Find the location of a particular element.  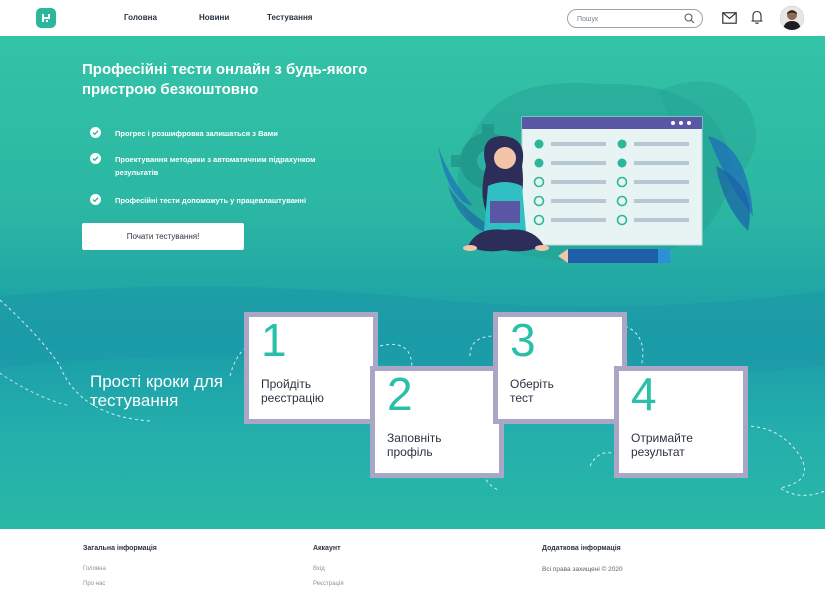

nav-testing: Тестування is located at coordinates (289, 17).